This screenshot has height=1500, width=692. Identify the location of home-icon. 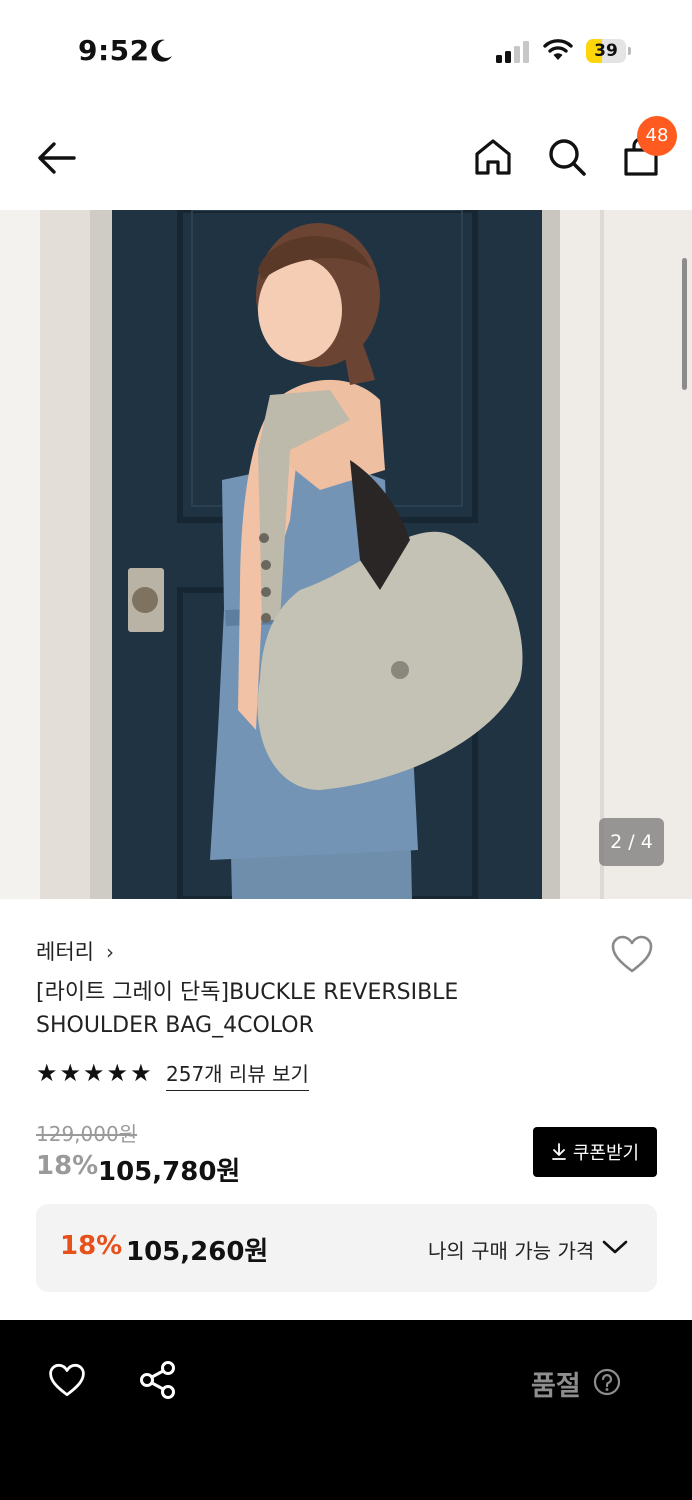
(493, 157).